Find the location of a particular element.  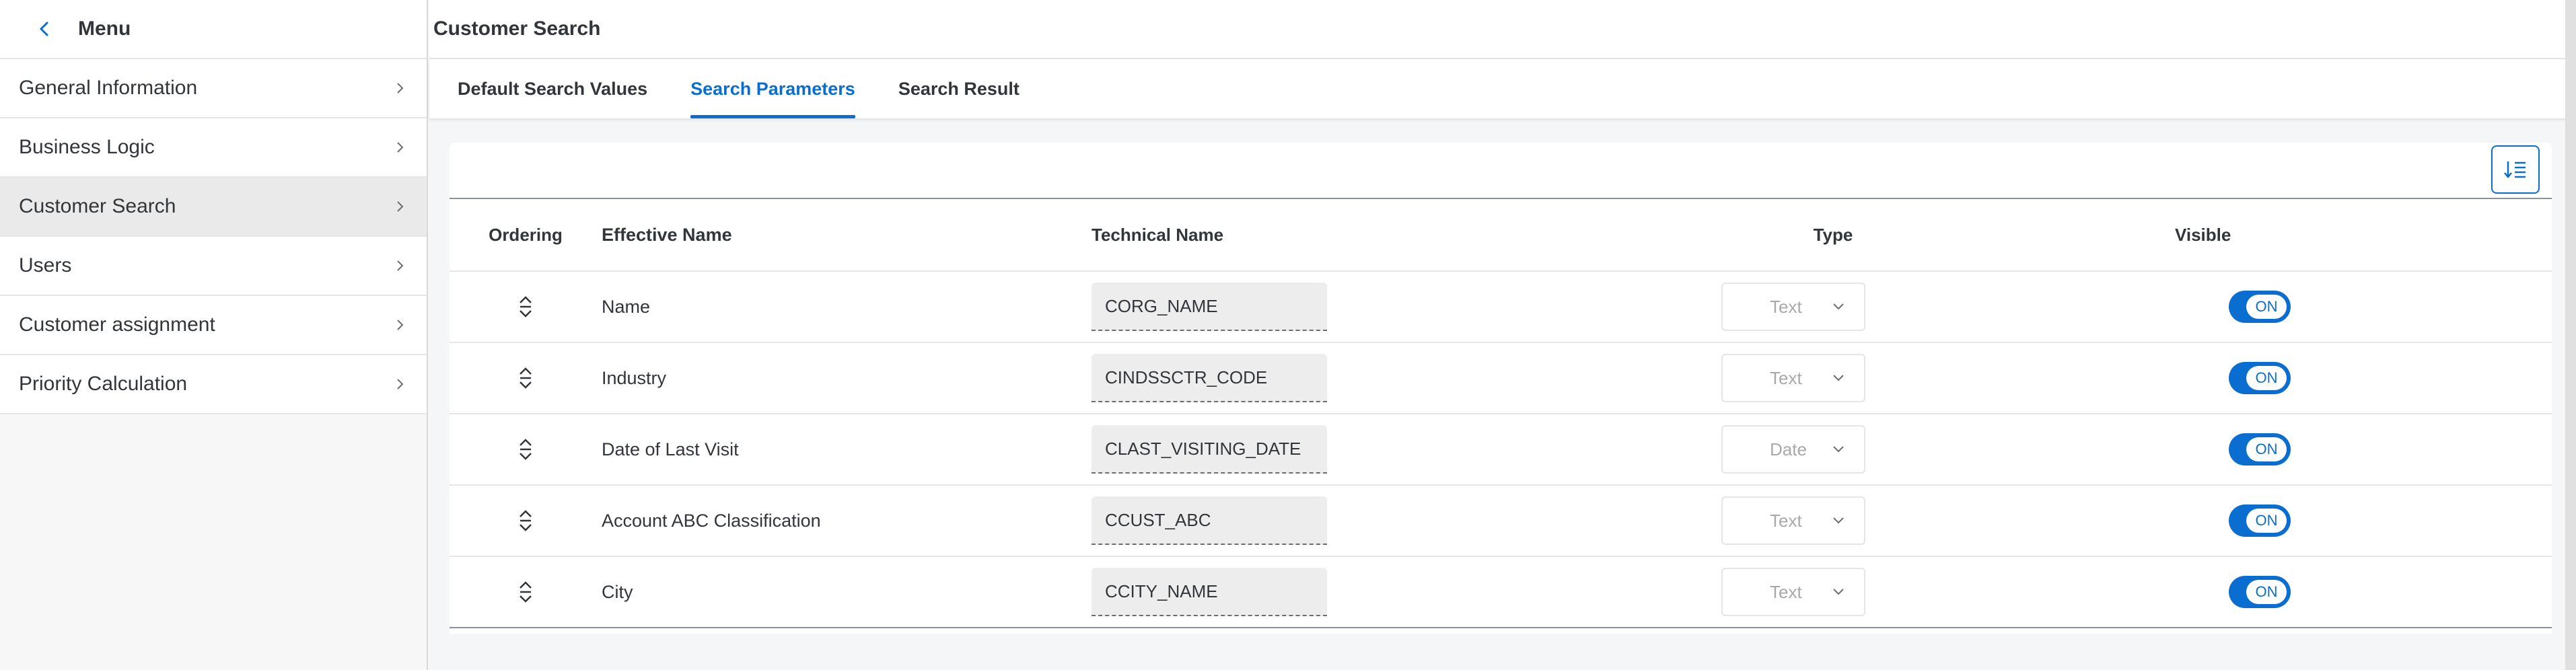

page-title: Customer Search is located at coordinates (517, 28).